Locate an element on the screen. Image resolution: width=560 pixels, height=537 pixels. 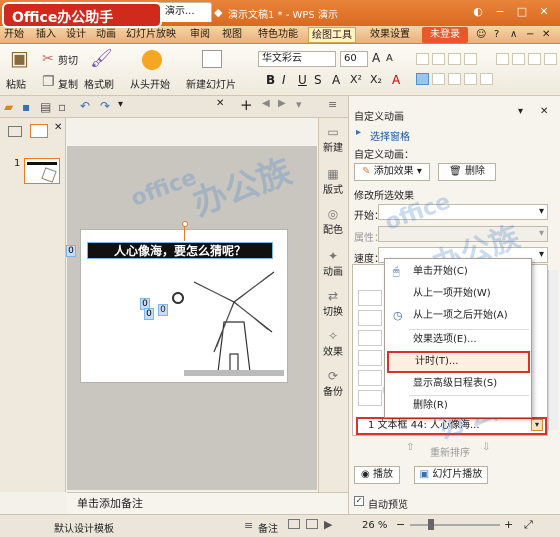
distribute-icon is located at coordinates (486, 79).